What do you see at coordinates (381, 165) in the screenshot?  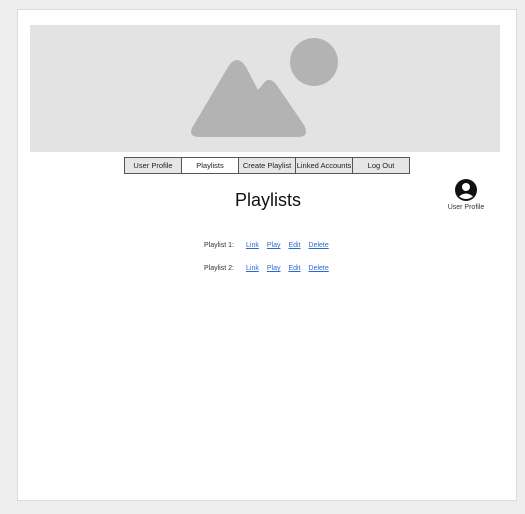 I see `nav-tab-log-out: Log Out` at bounding box center [381, 165].